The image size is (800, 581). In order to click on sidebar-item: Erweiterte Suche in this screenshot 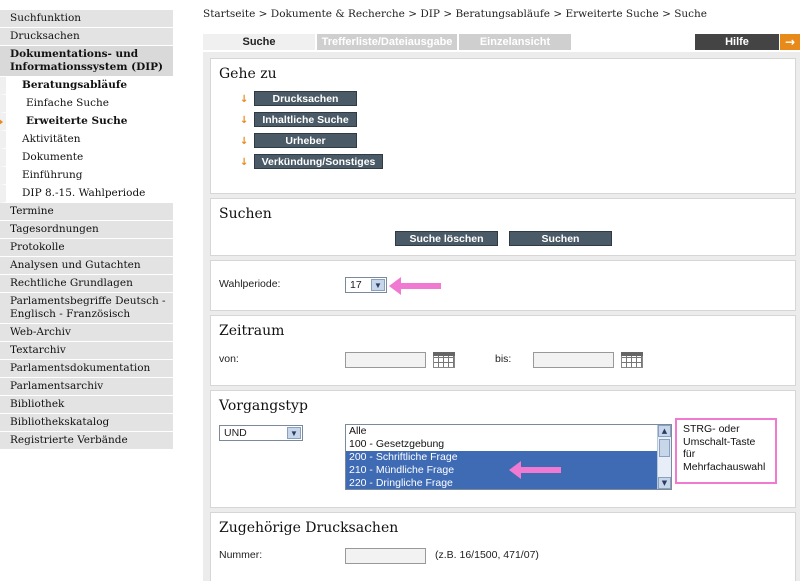, I will do `click(86, 122)`.